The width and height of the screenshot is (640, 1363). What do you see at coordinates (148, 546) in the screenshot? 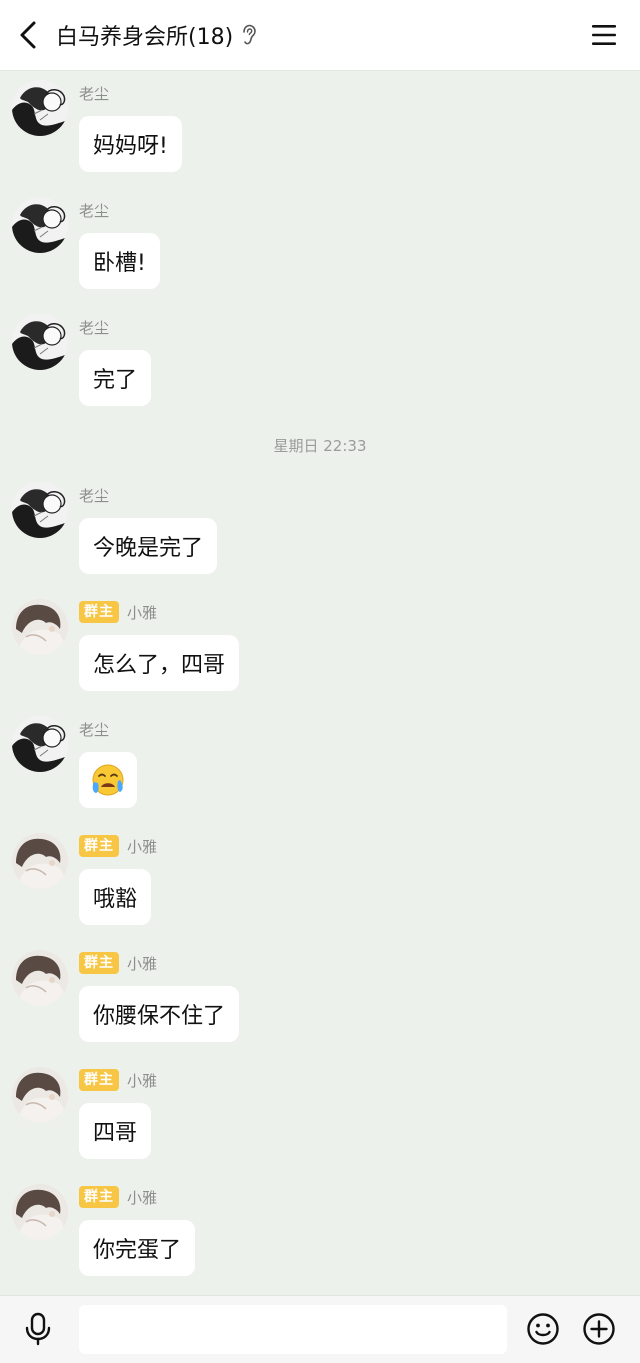
I see `message-bubble: 今晚是完了` at bounding box center [148, 546].